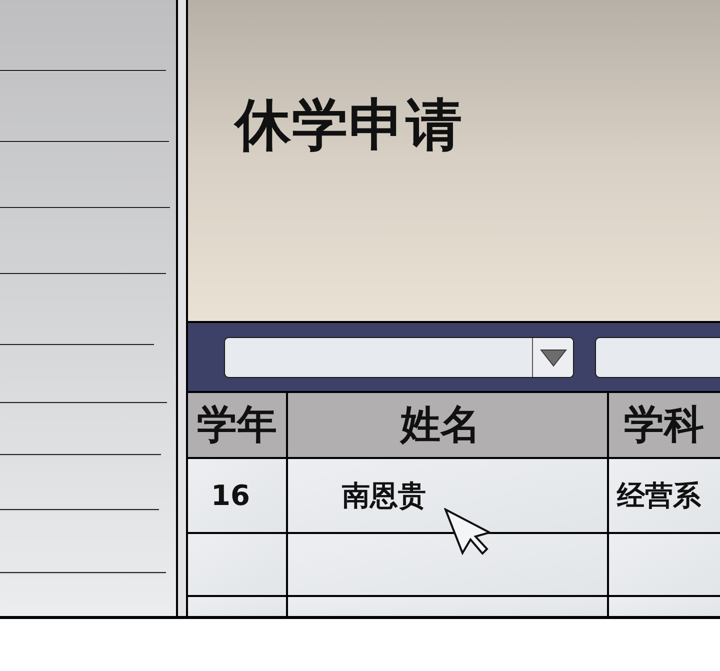 The width and height of the screenshot is (720, 671). I want to click on cursor-icon, so click(467, 531).